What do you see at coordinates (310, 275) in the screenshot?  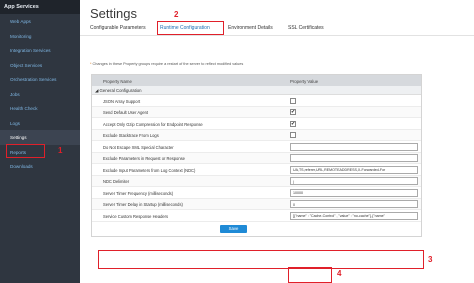 I see `annotation-box-save` at bounding box center [310, 275].